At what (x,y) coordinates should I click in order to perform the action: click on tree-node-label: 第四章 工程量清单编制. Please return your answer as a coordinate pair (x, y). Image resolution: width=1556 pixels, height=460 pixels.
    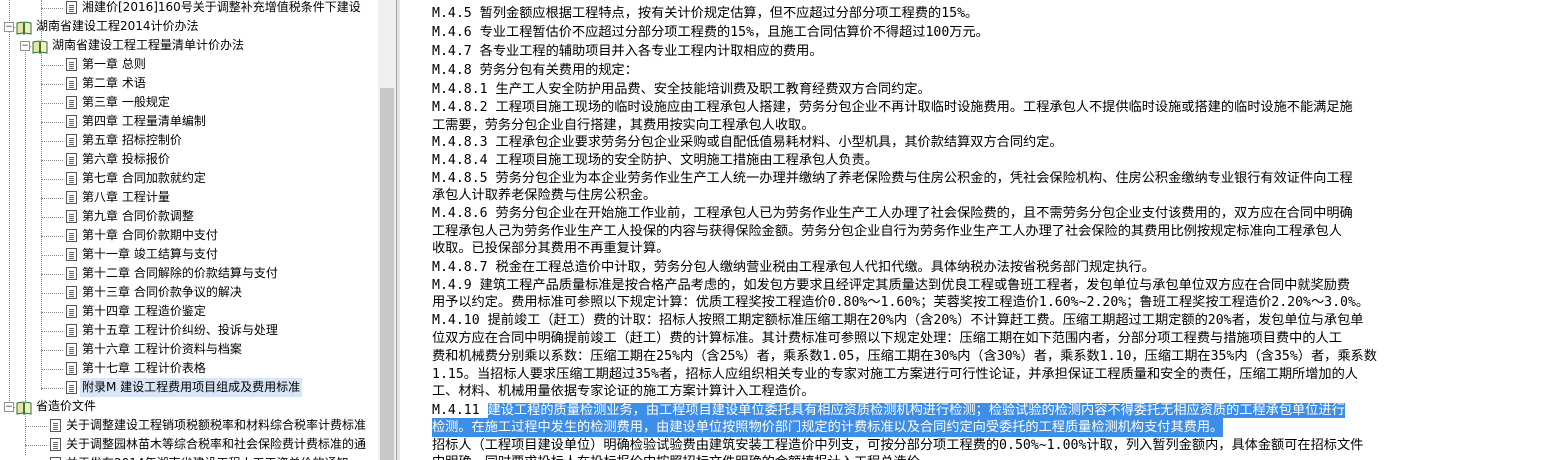
    Looking at the image, I should click on (144, 121).